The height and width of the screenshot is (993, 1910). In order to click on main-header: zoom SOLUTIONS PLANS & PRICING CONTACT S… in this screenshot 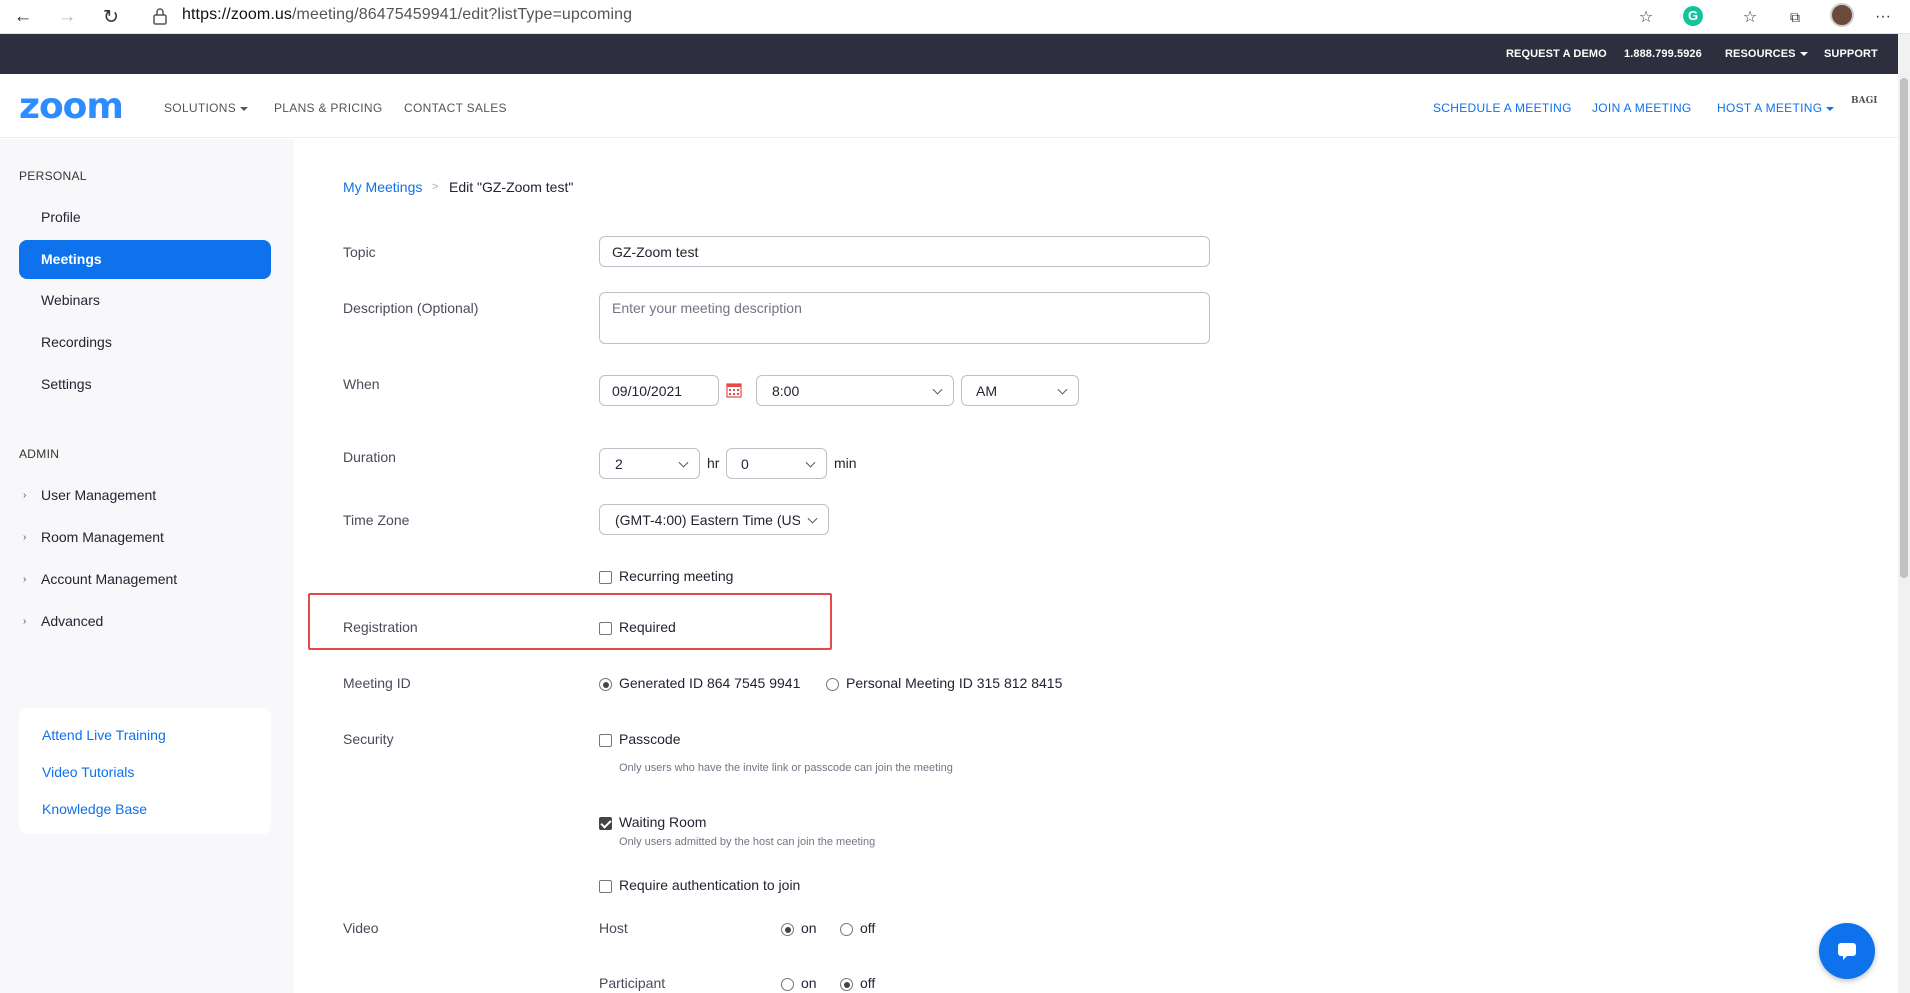, I will do `click(949, 106)`.